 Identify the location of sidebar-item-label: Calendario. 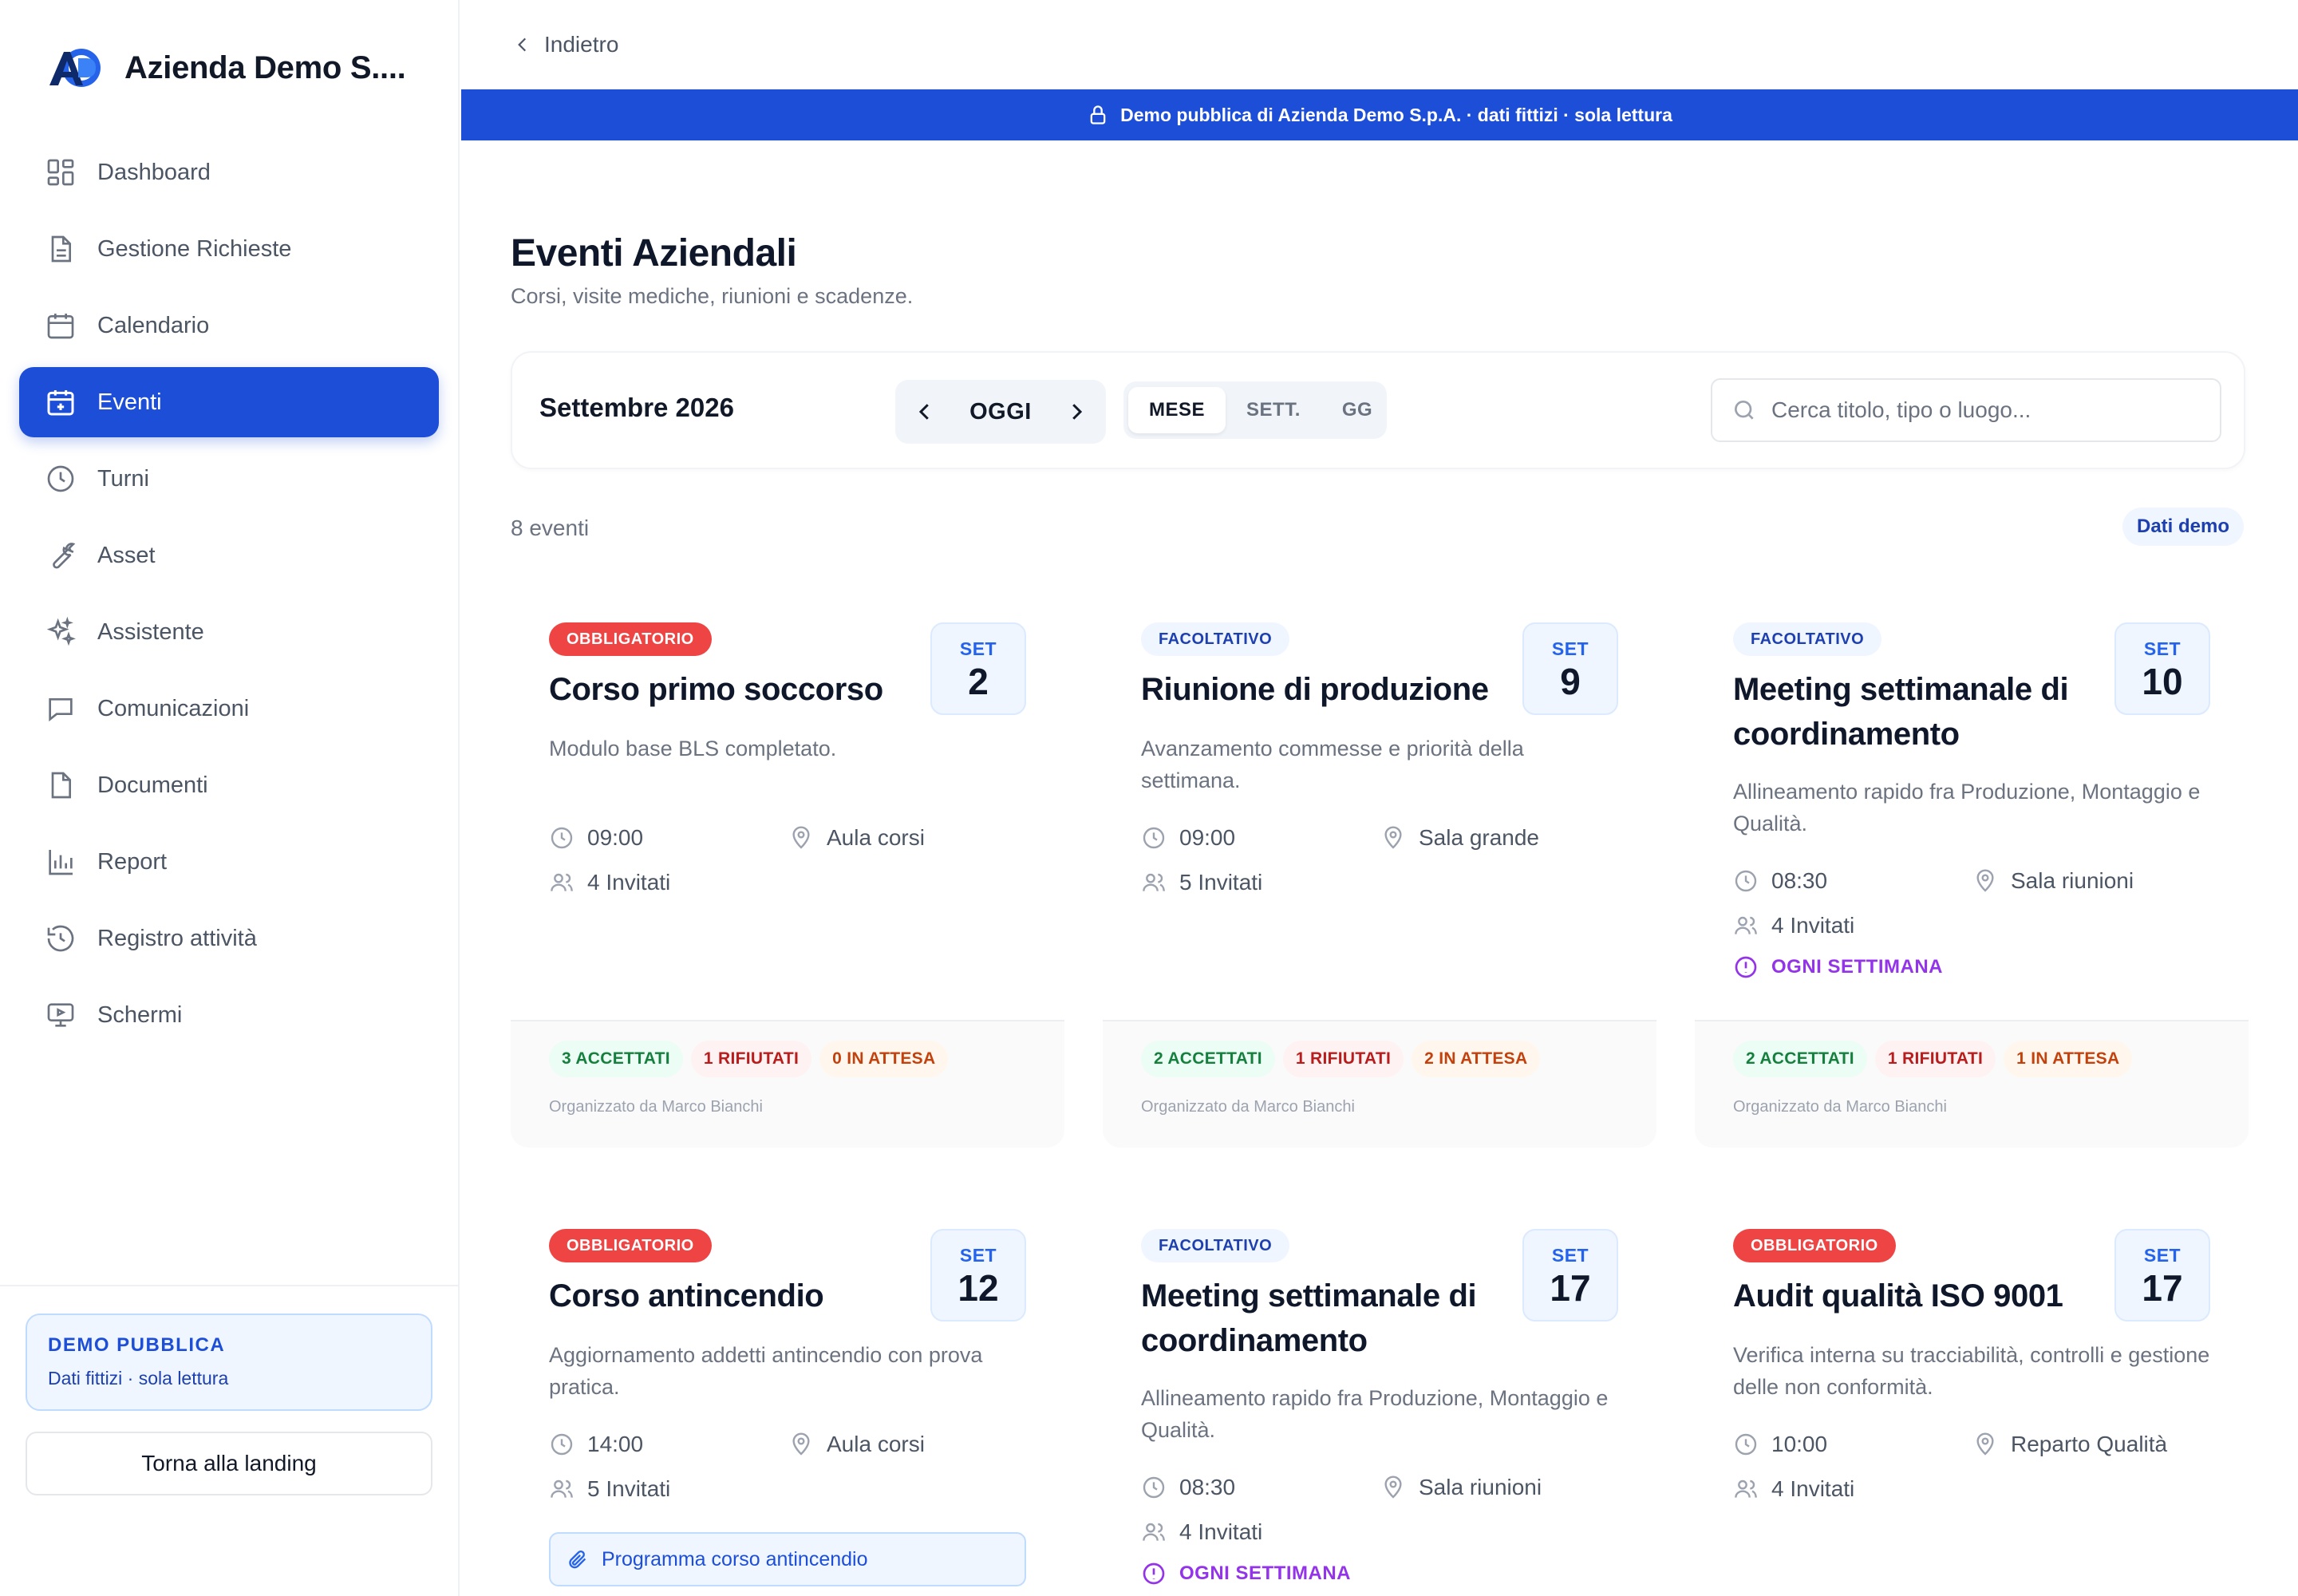
(154, 325).